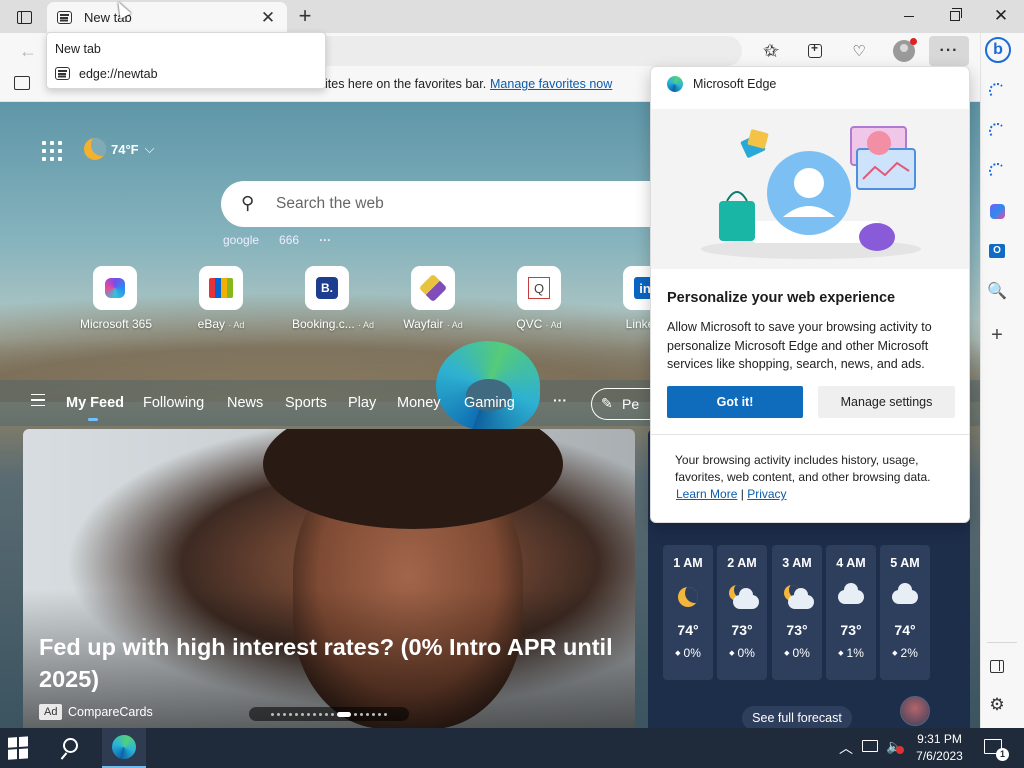  I want to click on quick-link-label: Microsoft 365, so click(116, 324).